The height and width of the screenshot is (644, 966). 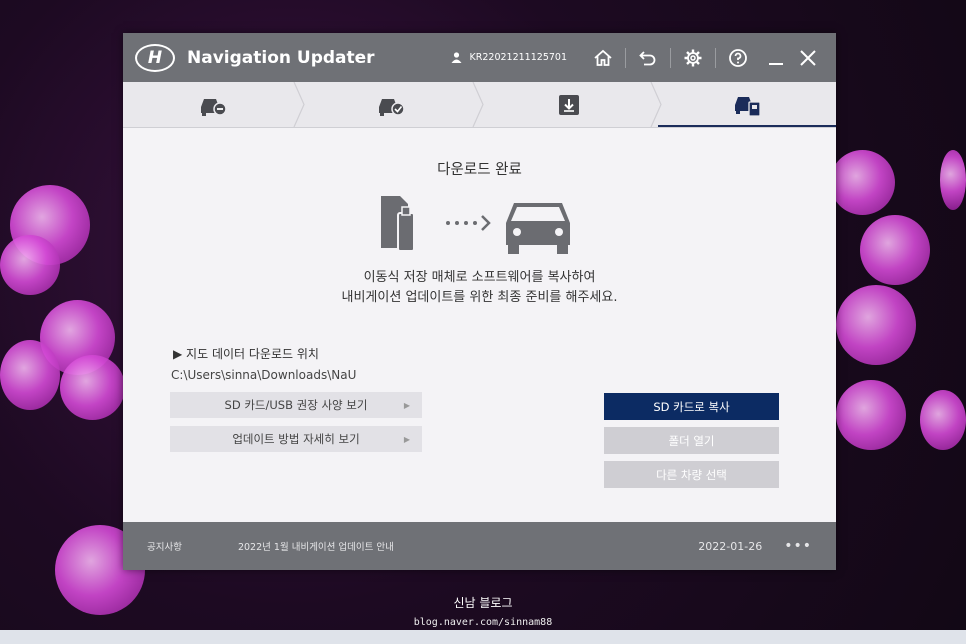 I want to click on storage-spec-label: SD 카드/USB 권장 사양 보기, so click(x=296, y=405).